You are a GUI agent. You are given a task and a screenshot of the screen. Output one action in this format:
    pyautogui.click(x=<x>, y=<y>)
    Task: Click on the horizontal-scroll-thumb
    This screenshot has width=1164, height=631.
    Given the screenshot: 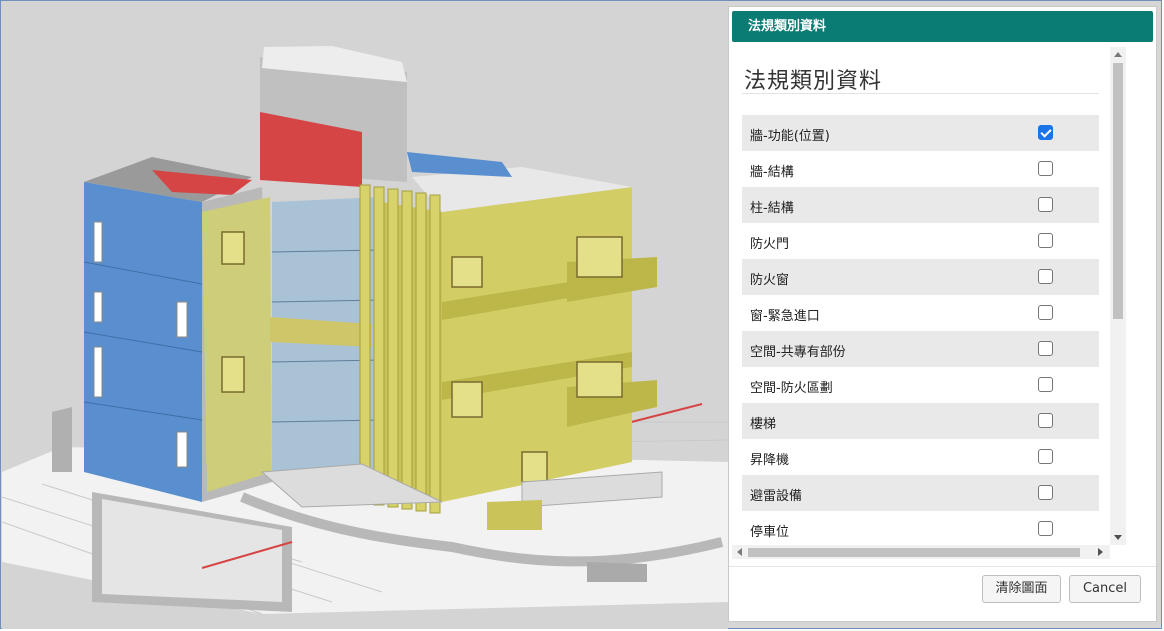 What is the action you would take?
    pyautogui.click(x=914, y=552)
    